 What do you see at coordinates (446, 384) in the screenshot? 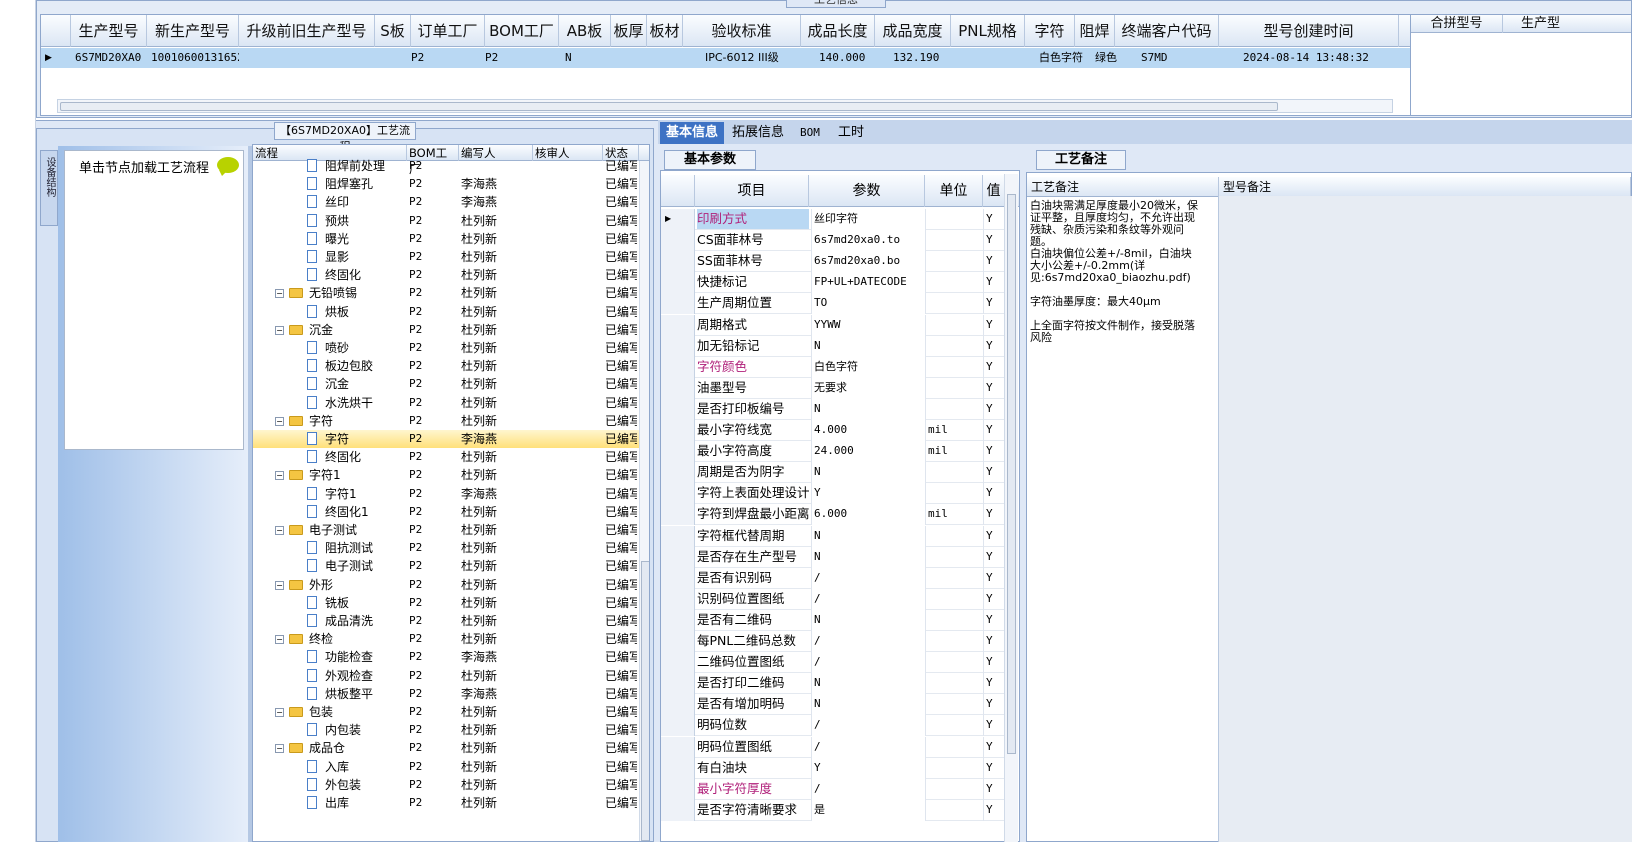
I see `tree-row: 沉金 P2 杜列新 已编写` at bounding box center [446, 384].